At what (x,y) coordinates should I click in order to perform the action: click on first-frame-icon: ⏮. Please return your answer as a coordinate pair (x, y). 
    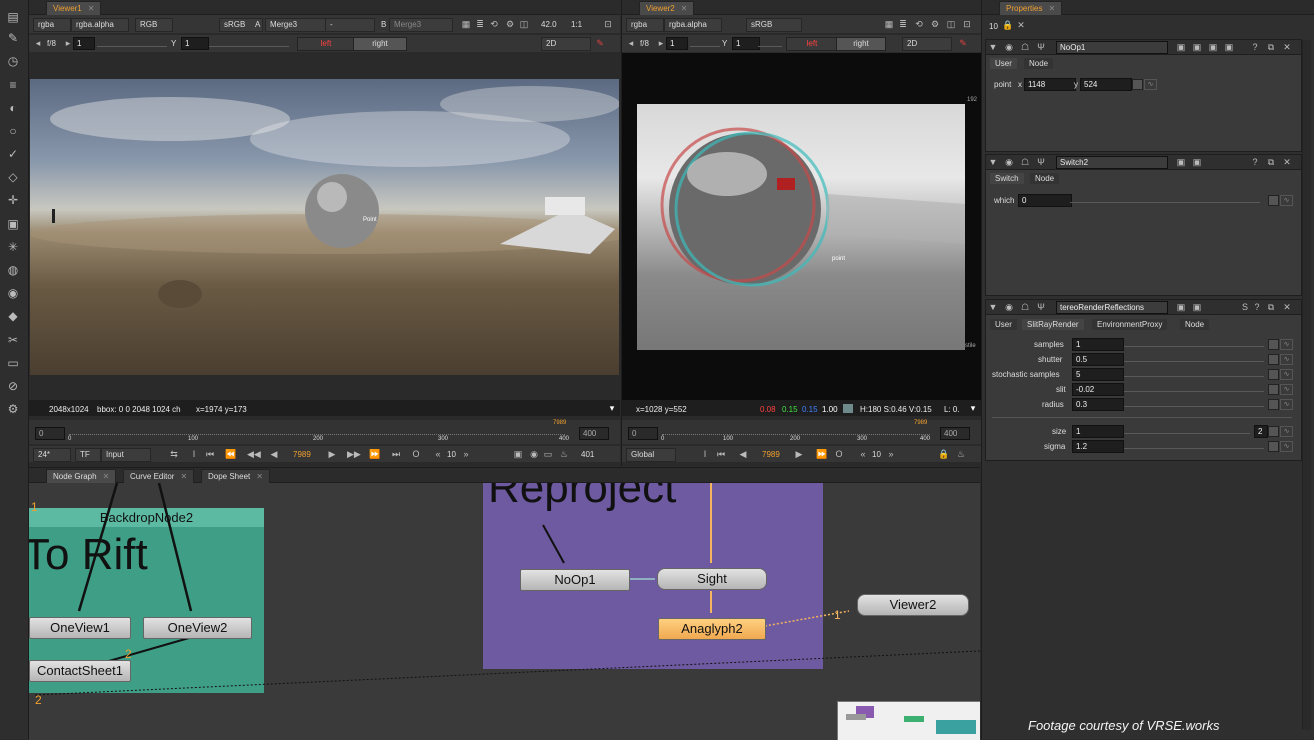
    Looking at the image, I should click on (210, 454).